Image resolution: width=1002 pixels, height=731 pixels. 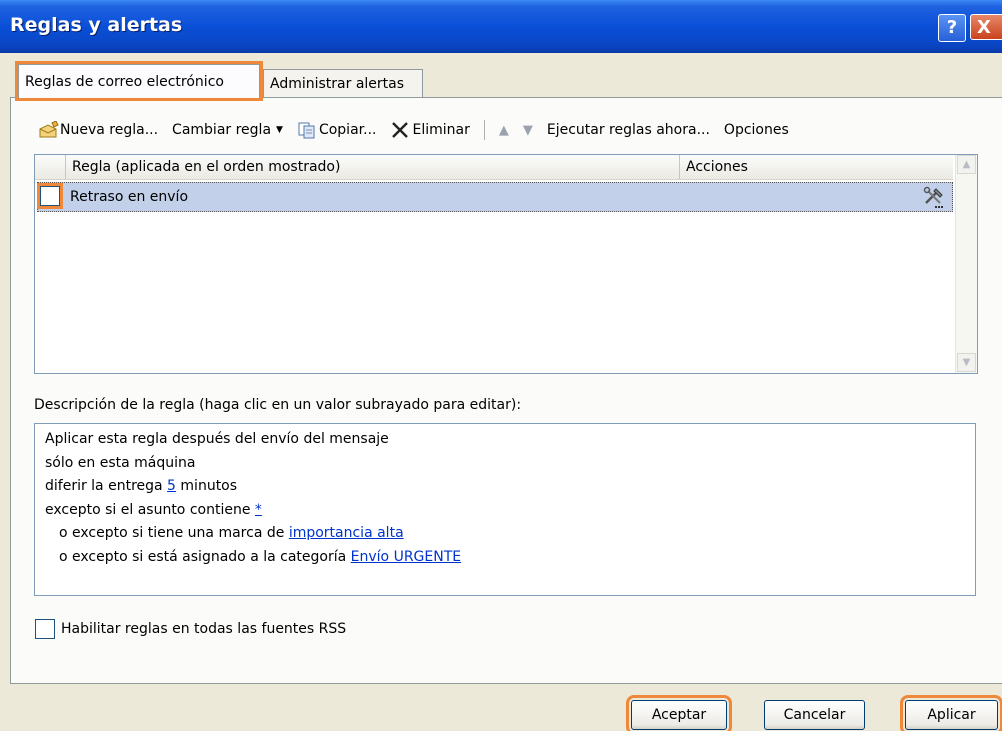 I want to click on scroll-up-icon: ▲, so click(x=966, y=164).